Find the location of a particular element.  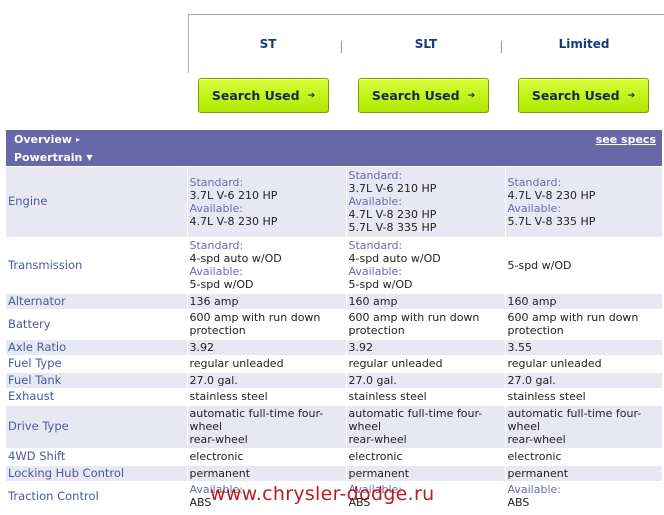

spec-line: 136 amp is located at coordinates (214, 301).